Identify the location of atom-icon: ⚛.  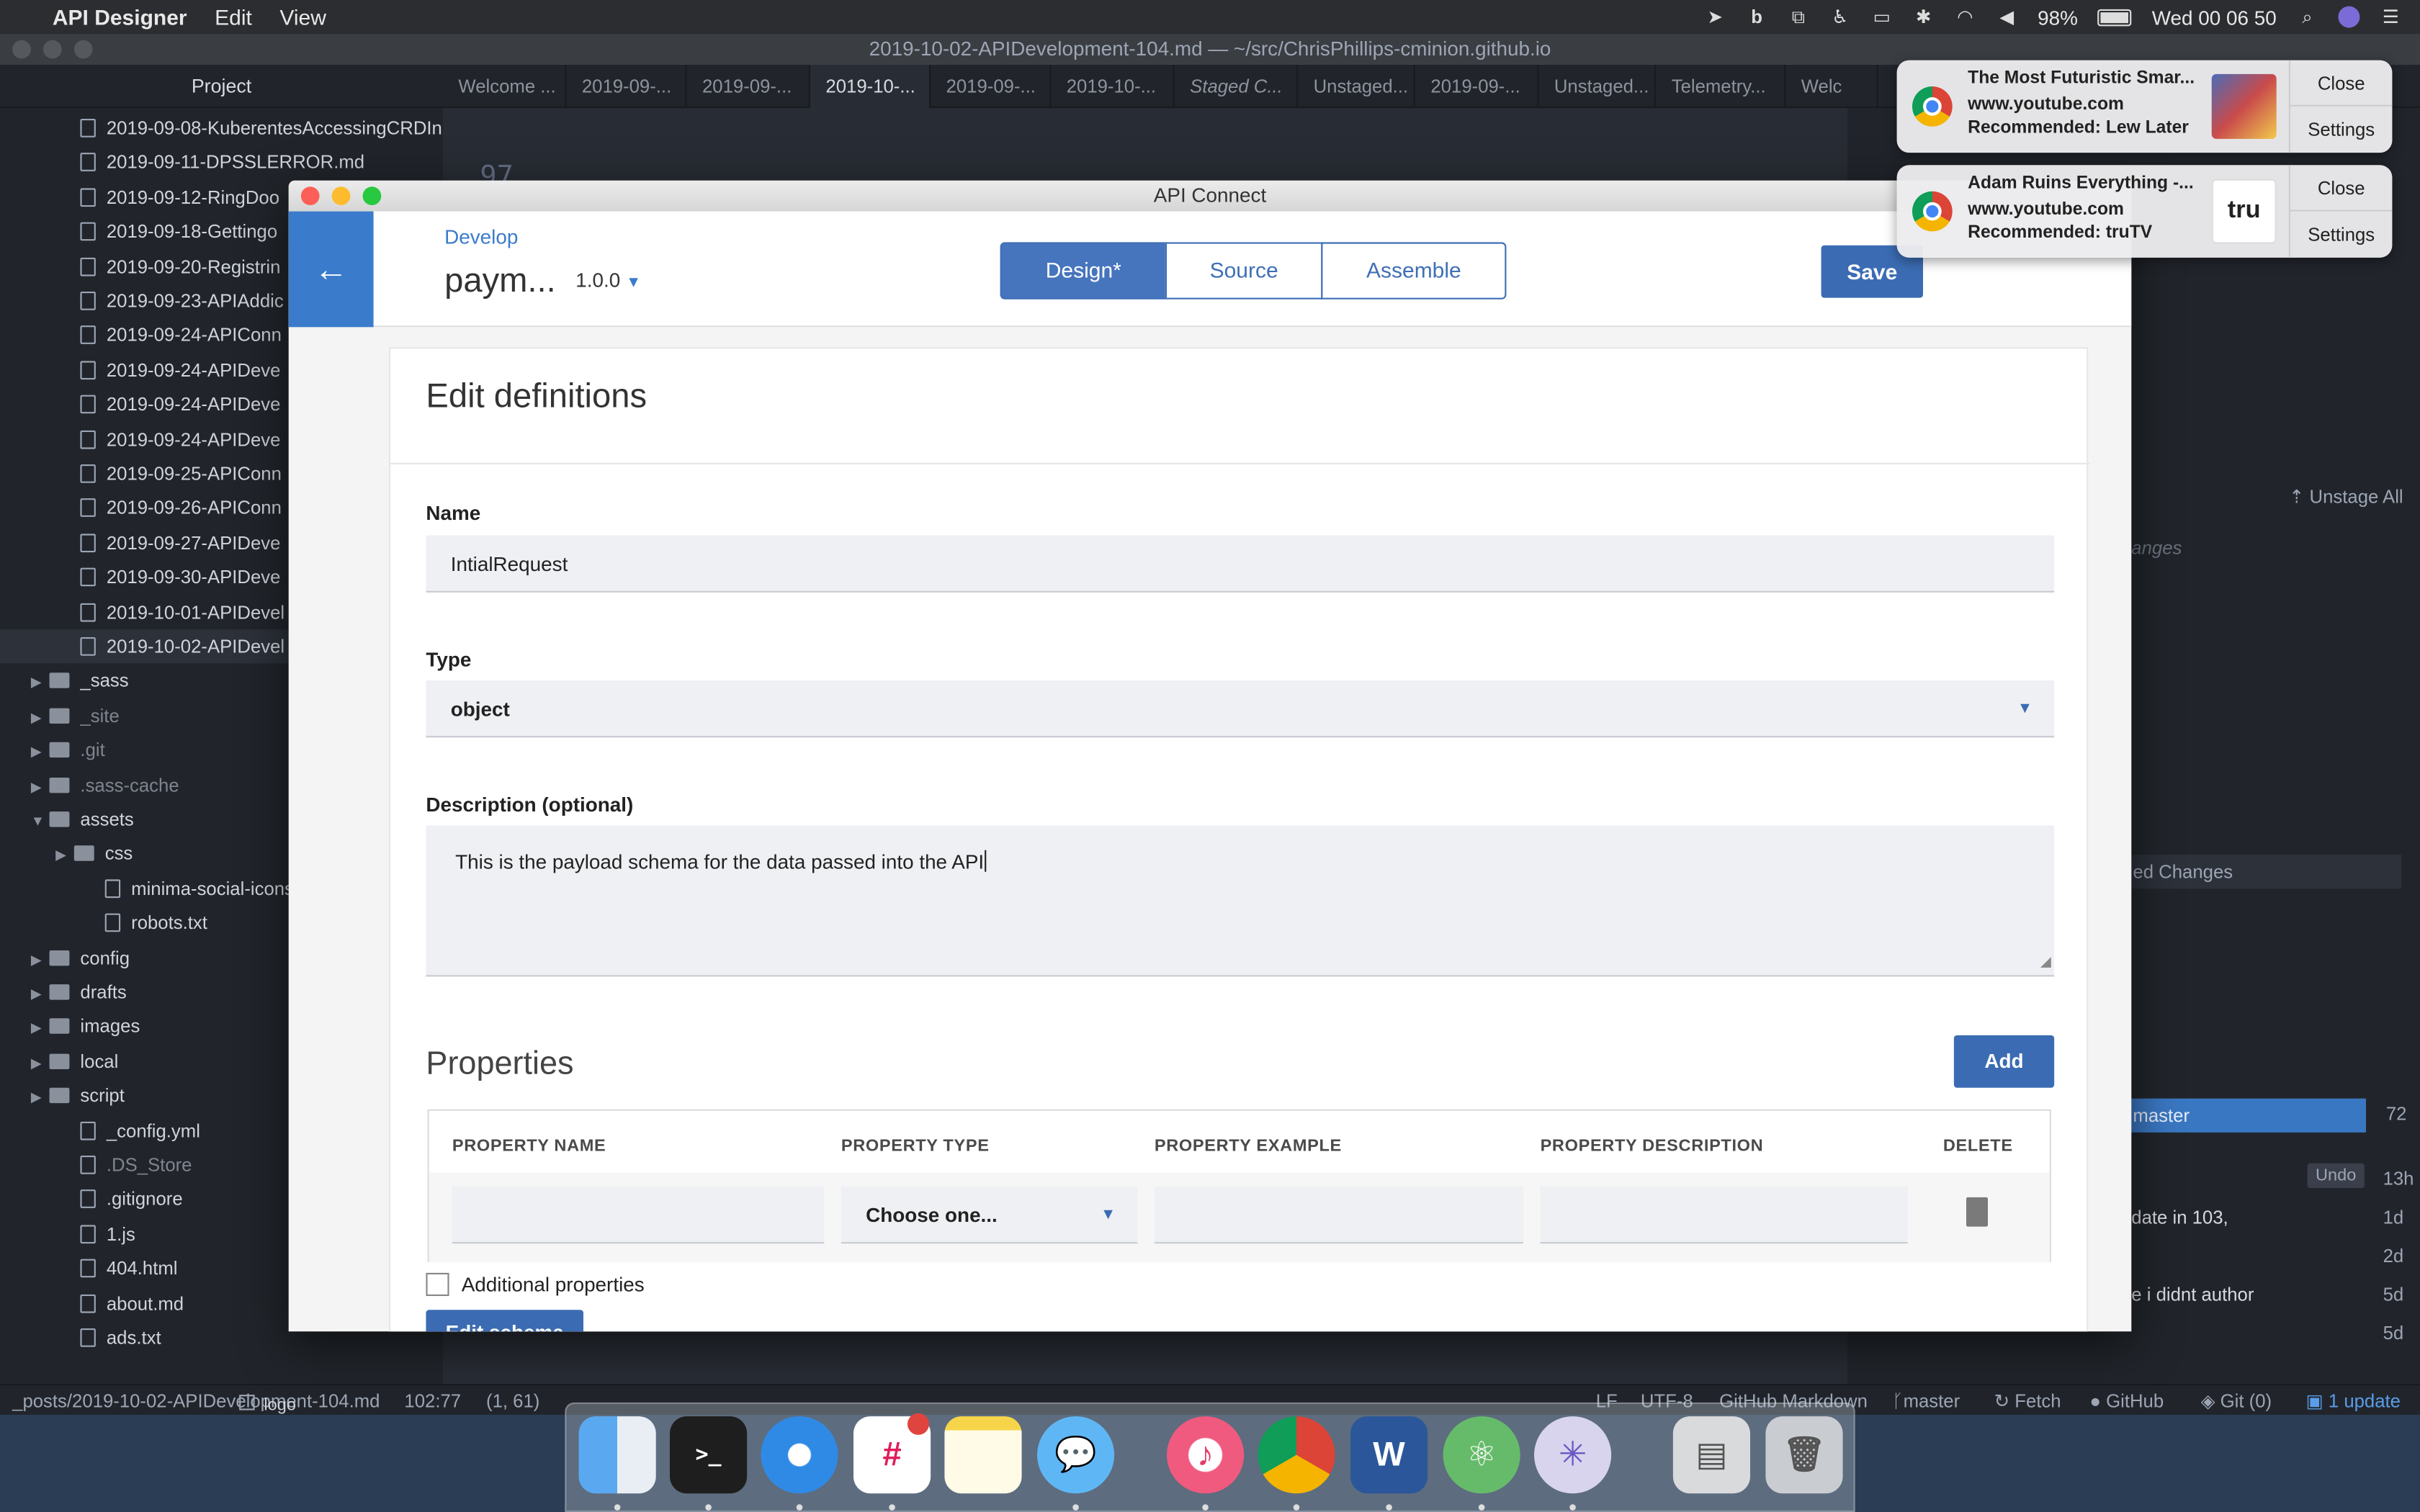
(1481, 1455).